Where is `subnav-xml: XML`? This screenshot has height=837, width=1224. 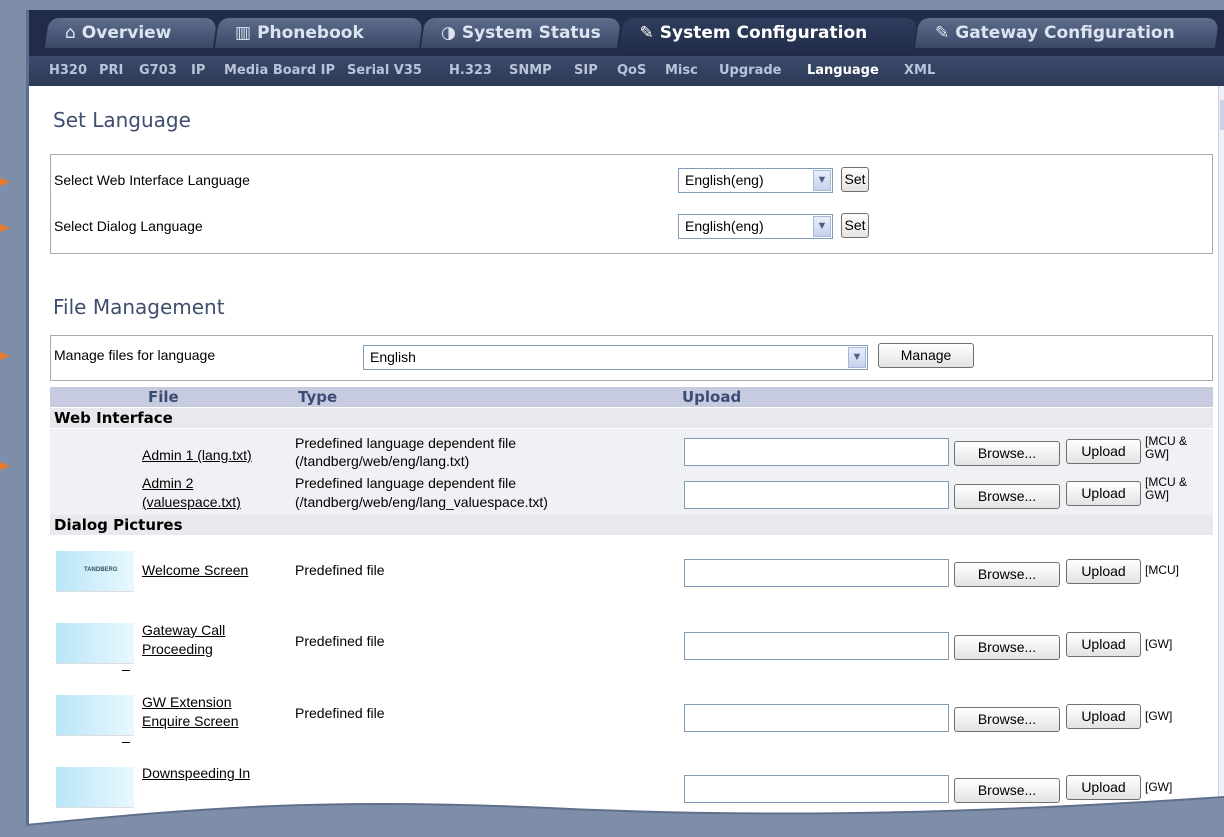
subnav-xml: XML is located at coordinates (919, 70).